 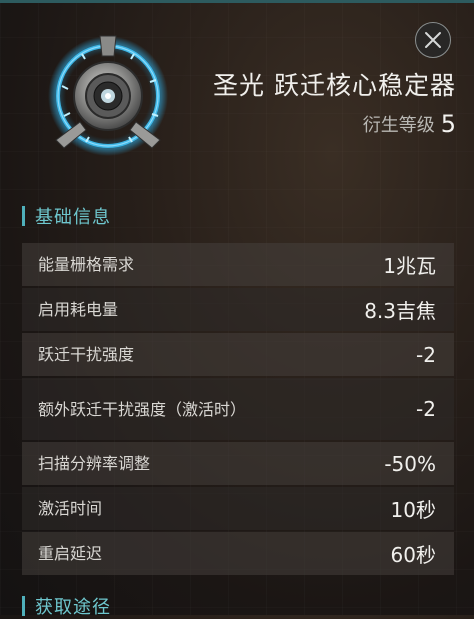 What do you see at coordinates (73, 607) in the screenshot?
I see `section-title: 获取途径` at bounding box center [73, 607].